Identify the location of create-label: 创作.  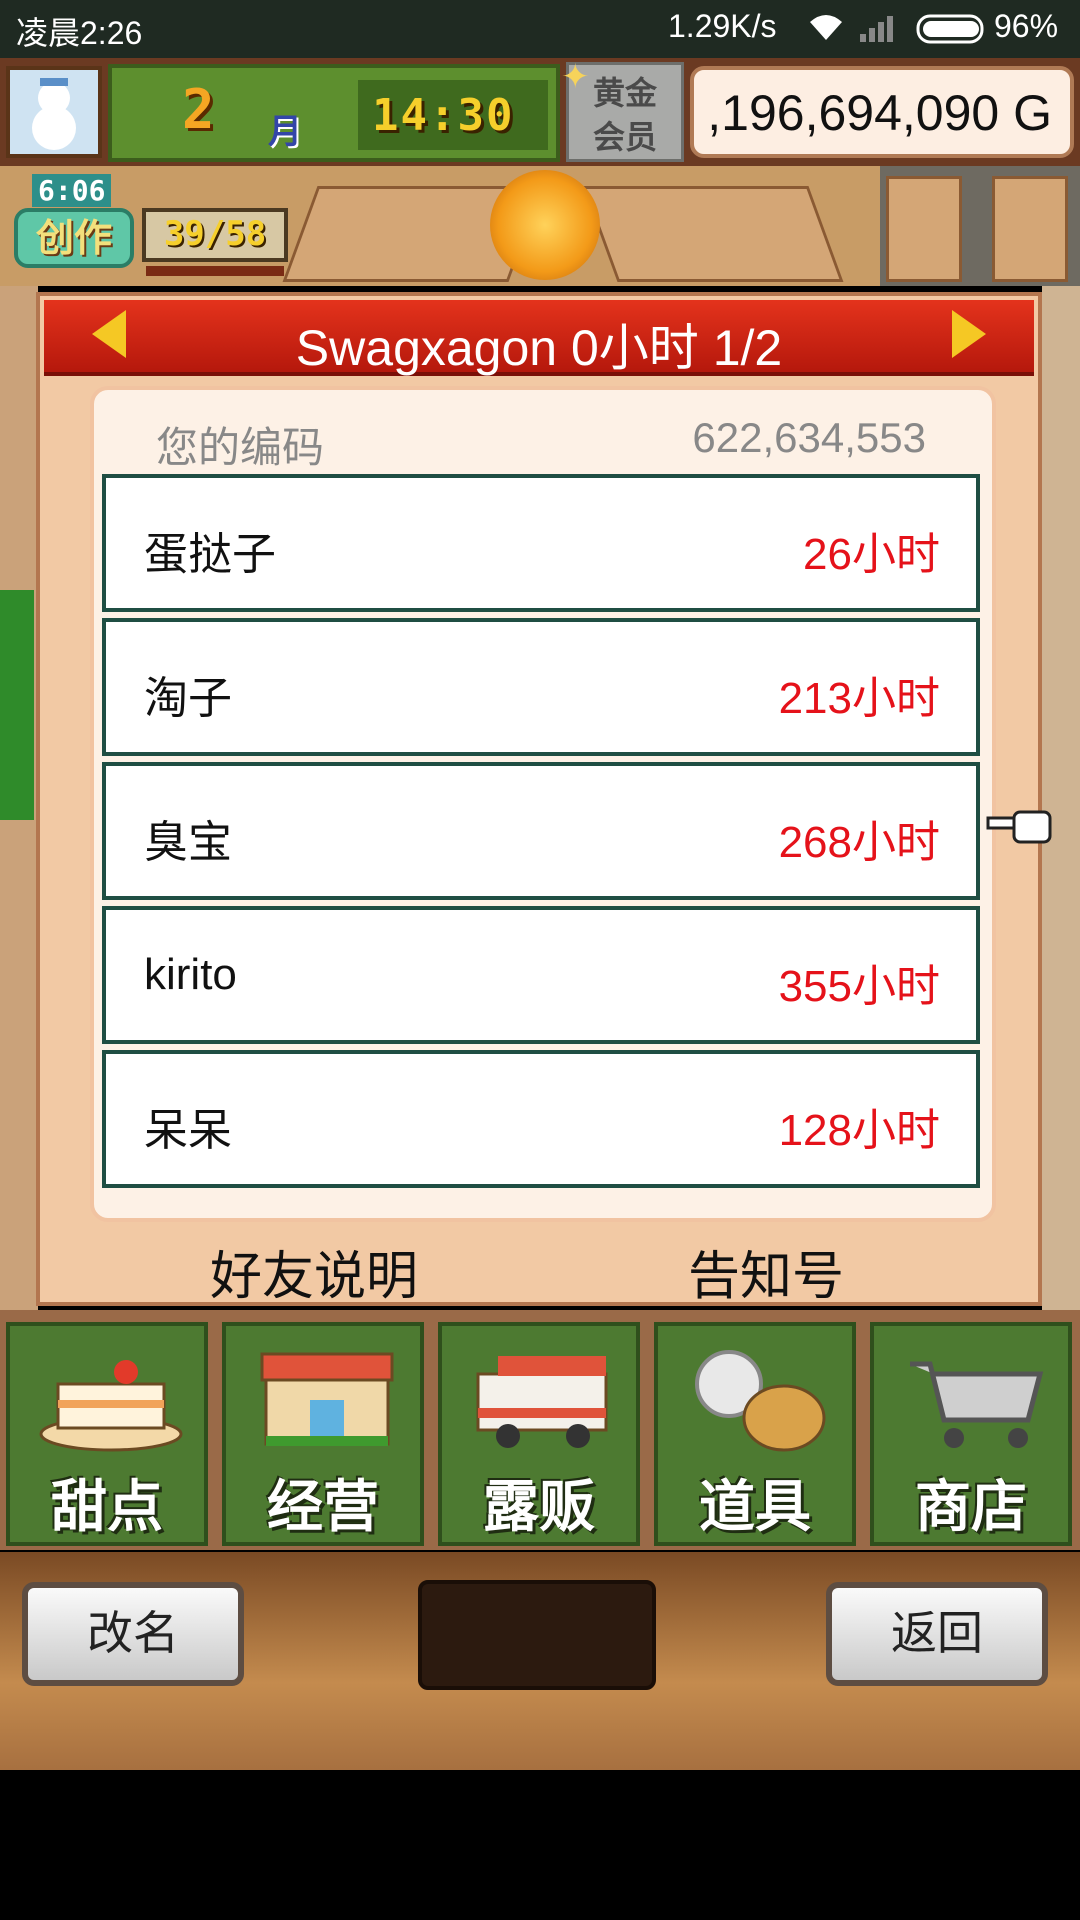
(74, 238).